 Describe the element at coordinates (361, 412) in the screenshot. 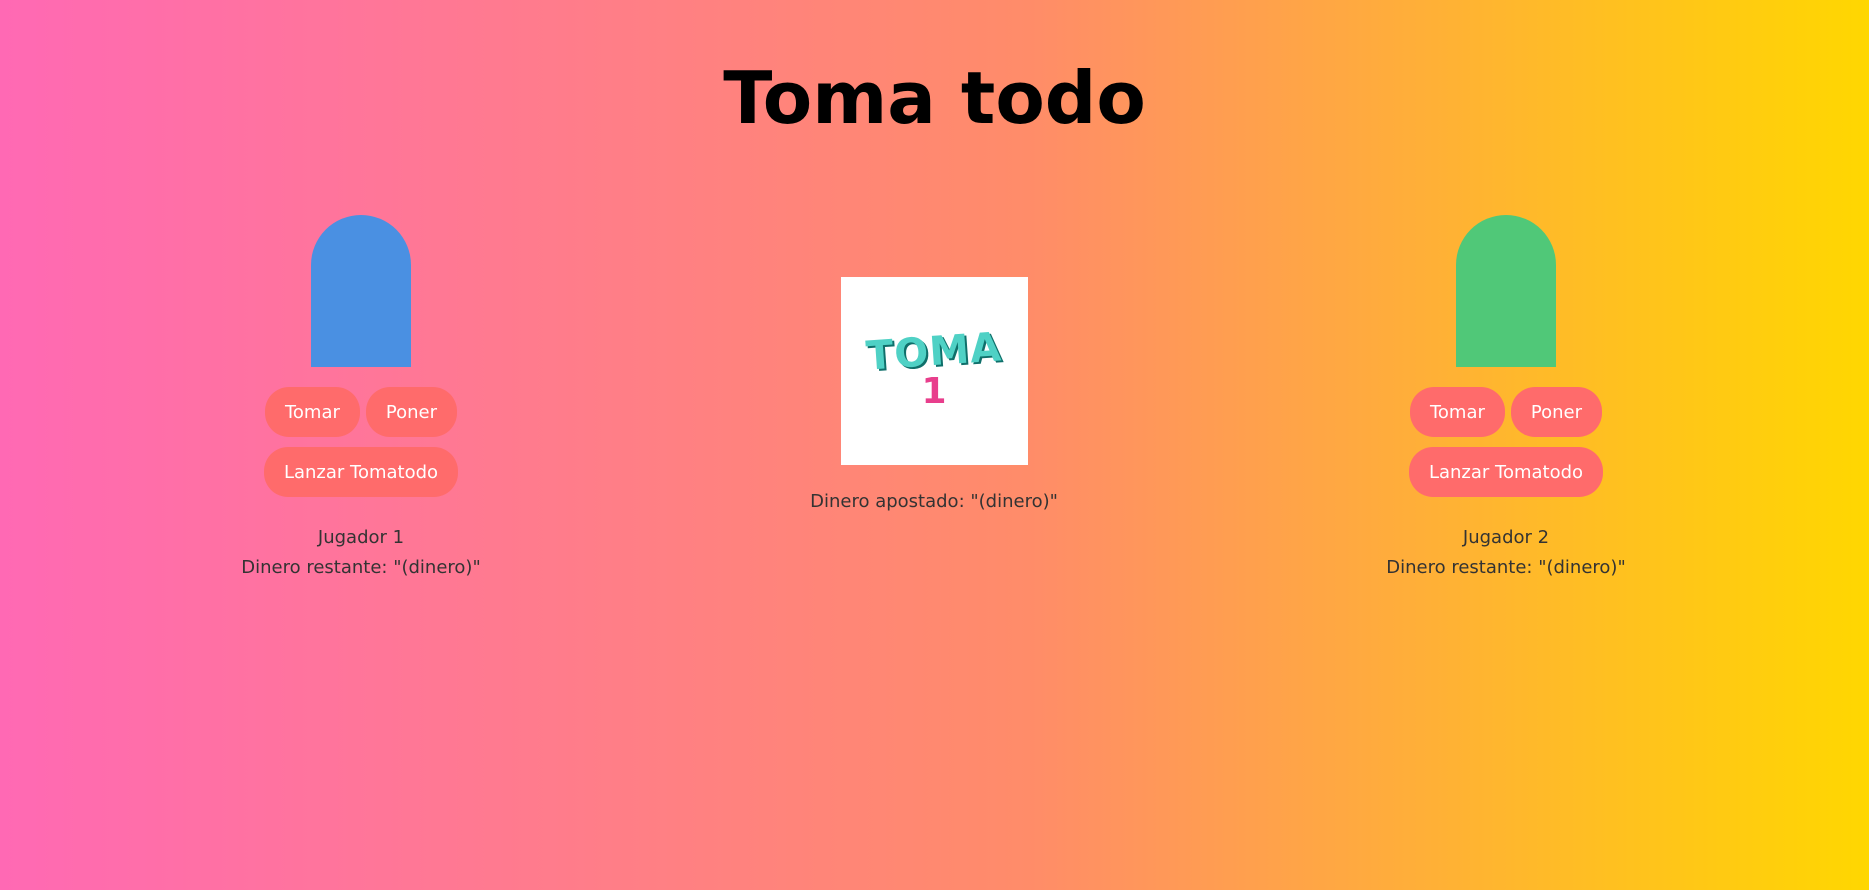

I see `player-1-action-row: Tomar Poner` at that location.